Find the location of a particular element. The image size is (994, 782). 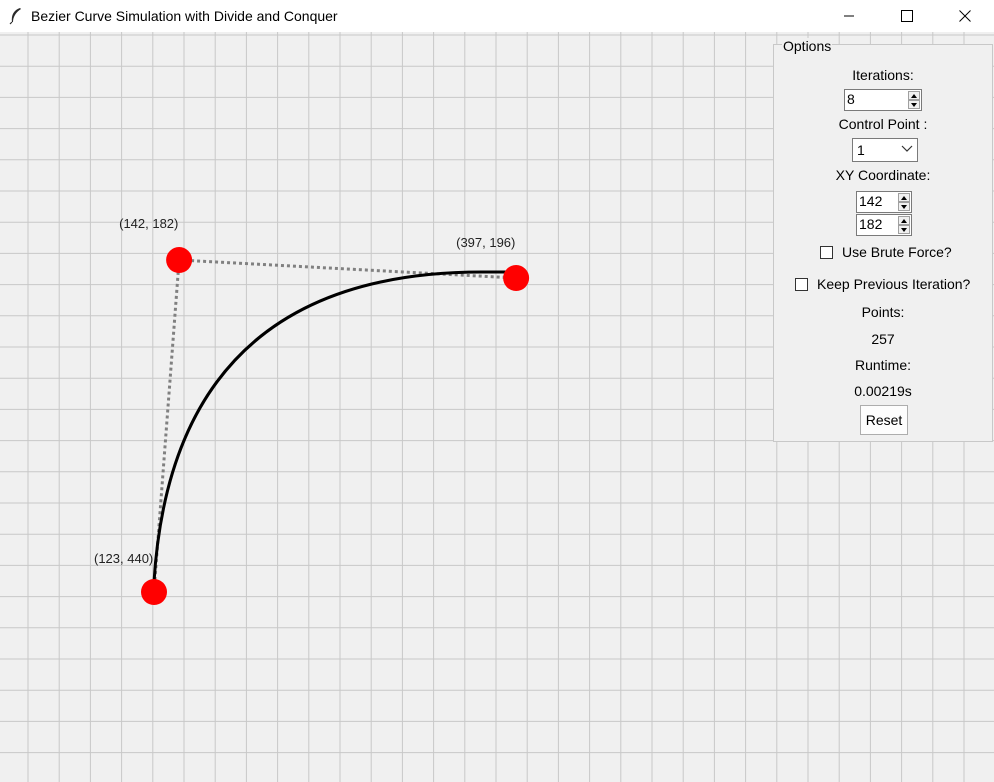

minimize-button is located at coordinates (849, 16).